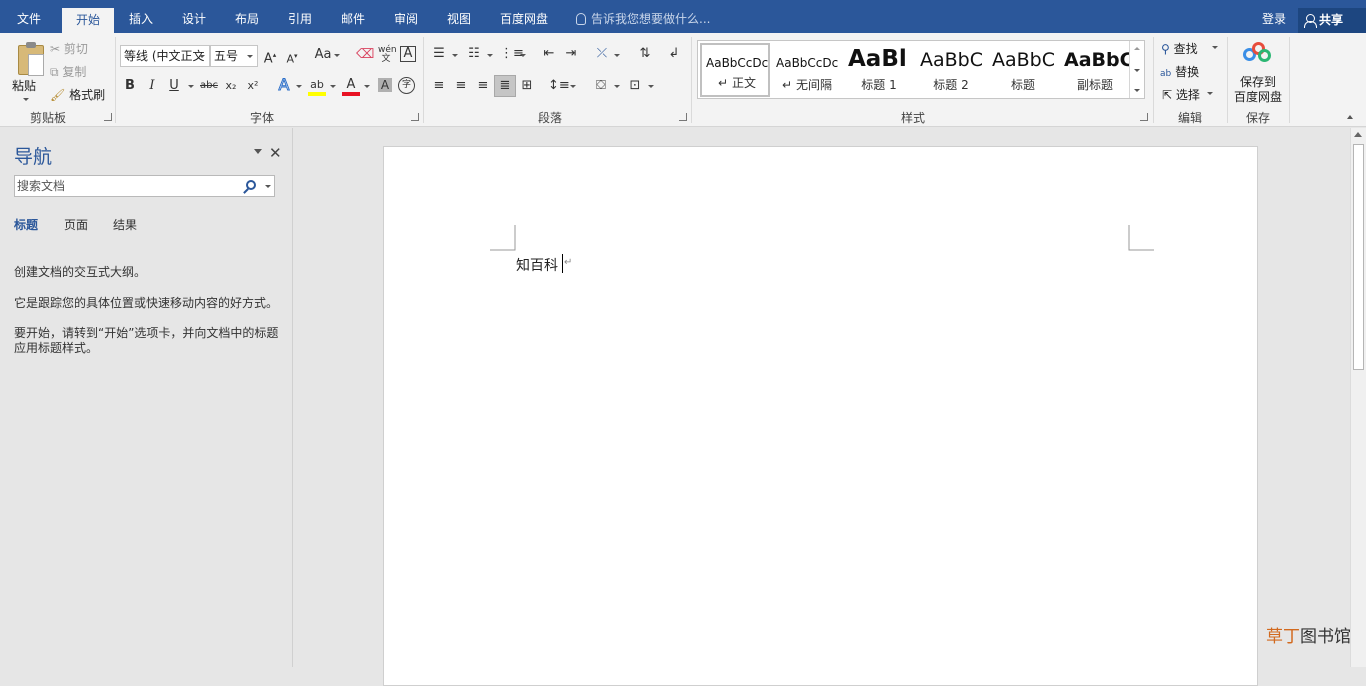 The width and height of the screenshot is (1366, 686). Describe the element at coordinates (209, 86) in the screenshot. I see `strikethrough-button: abc` at that location.